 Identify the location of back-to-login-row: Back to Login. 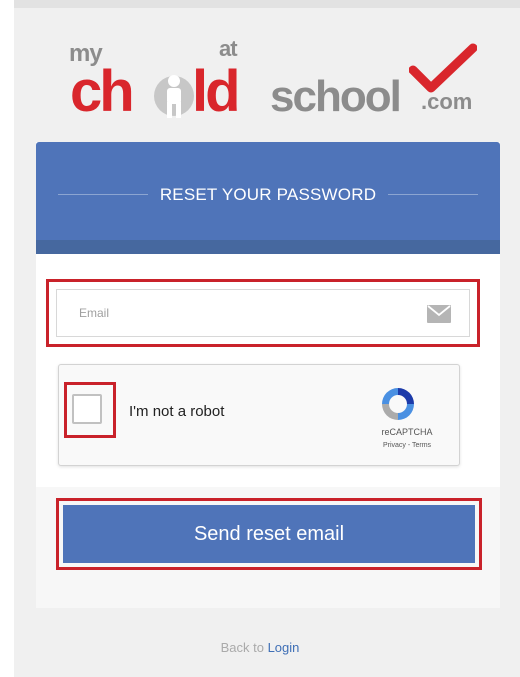
(260, 647).